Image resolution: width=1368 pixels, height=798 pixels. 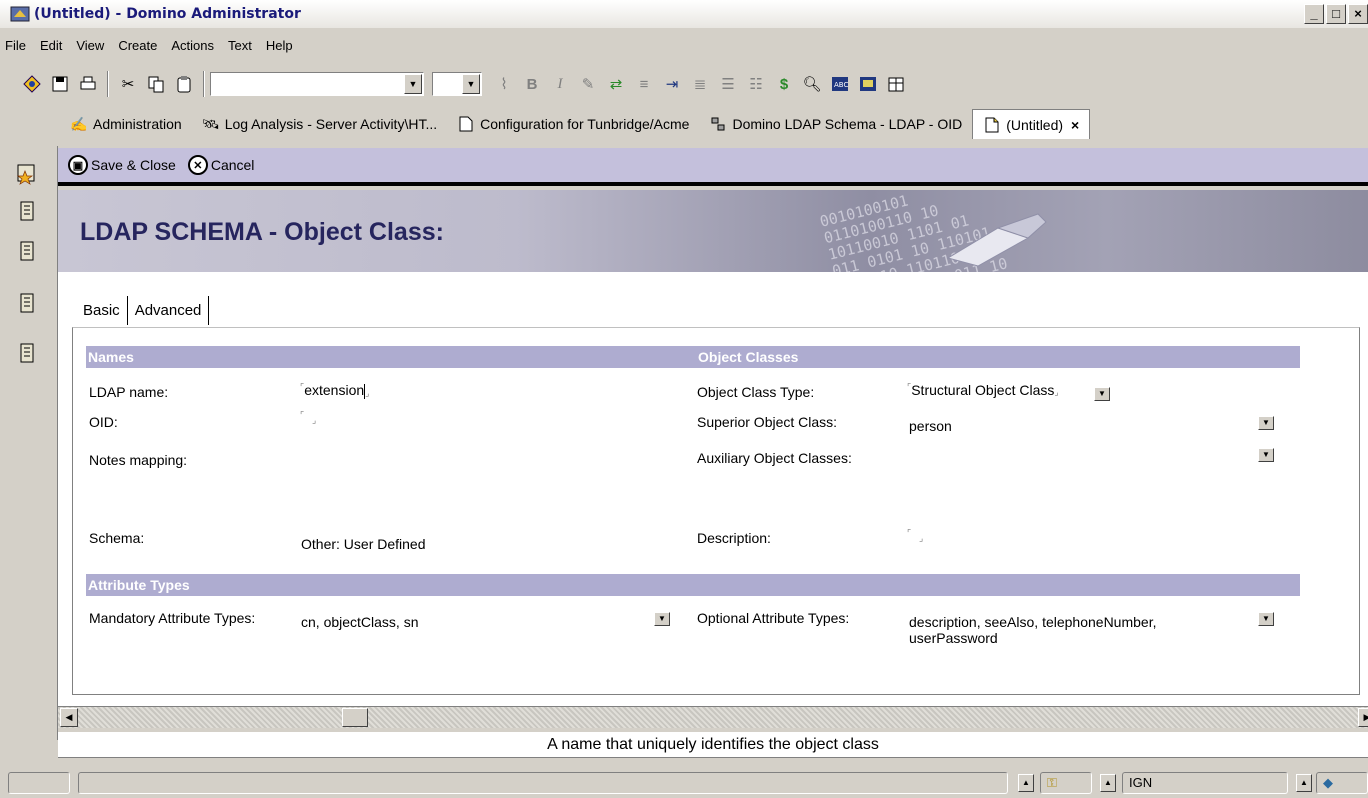 What do you see at coordinates (693, 357) in the screenshot?
I see `section-header-bar: Names Object Classes` at bounding box center [693, 357].